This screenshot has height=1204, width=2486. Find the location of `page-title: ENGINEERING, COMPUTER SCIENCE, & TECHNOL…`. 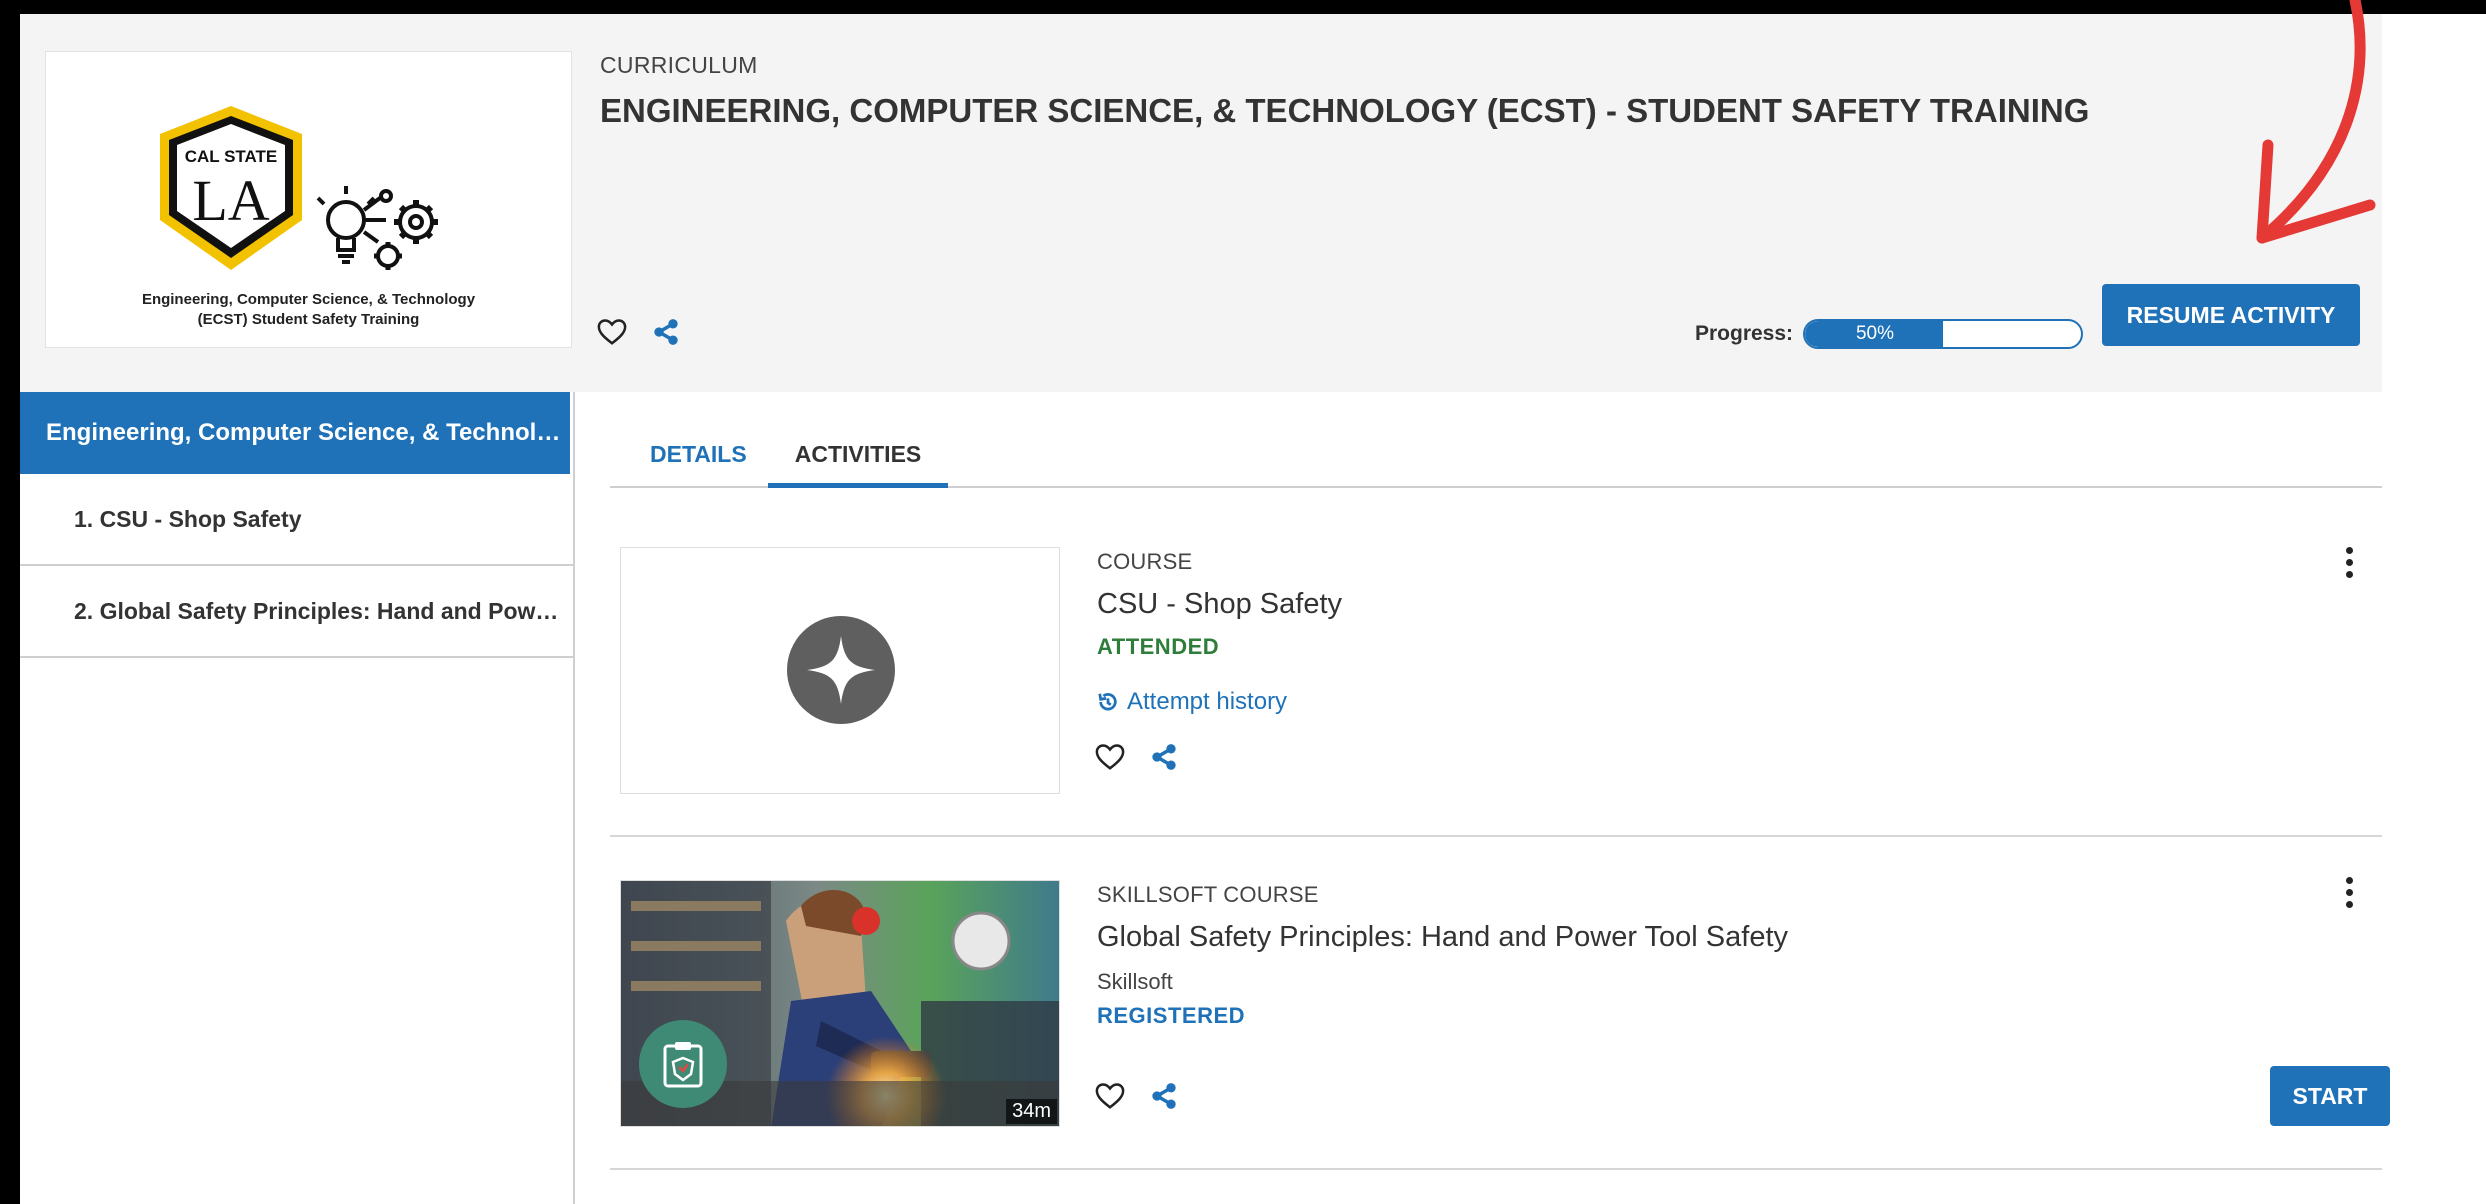

page-title: ENGINEERING, COMPUTER SCIENCE, & TECHNOL… is located at coordinates (1345, 110).